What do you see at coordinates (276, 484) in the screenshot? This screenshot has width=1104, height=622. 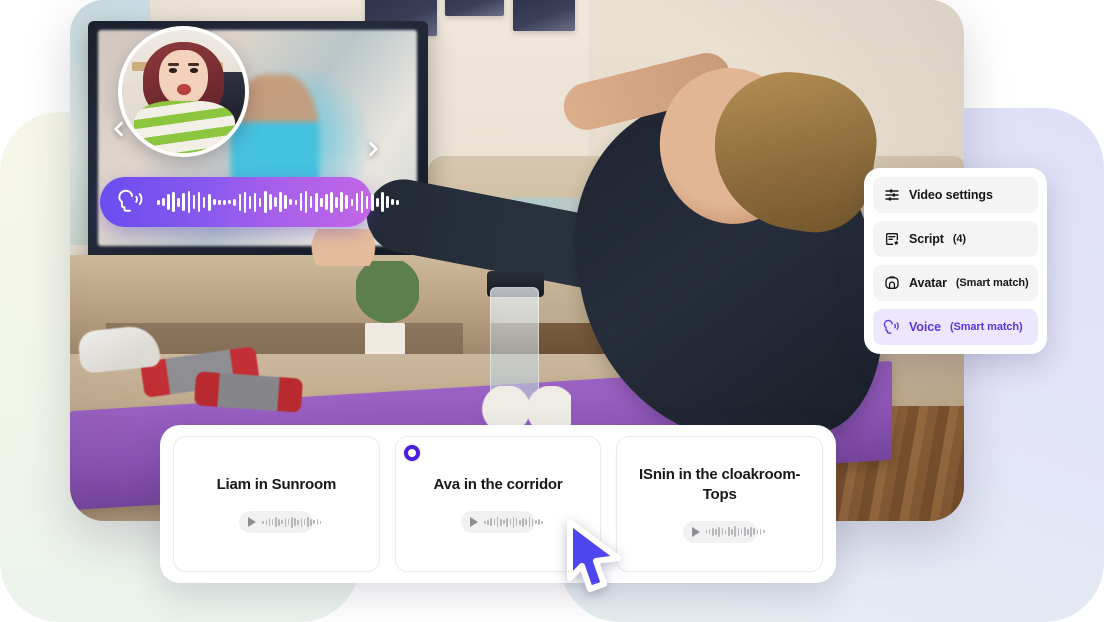 I see `voice-card-title: Liam in Sunroom` at bounding box center [276, 484].